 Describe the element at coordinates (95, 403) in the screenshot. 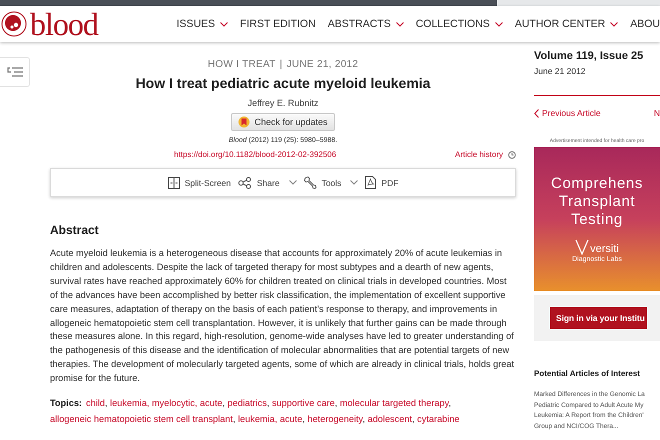

I see `topic-link: child` at that location.